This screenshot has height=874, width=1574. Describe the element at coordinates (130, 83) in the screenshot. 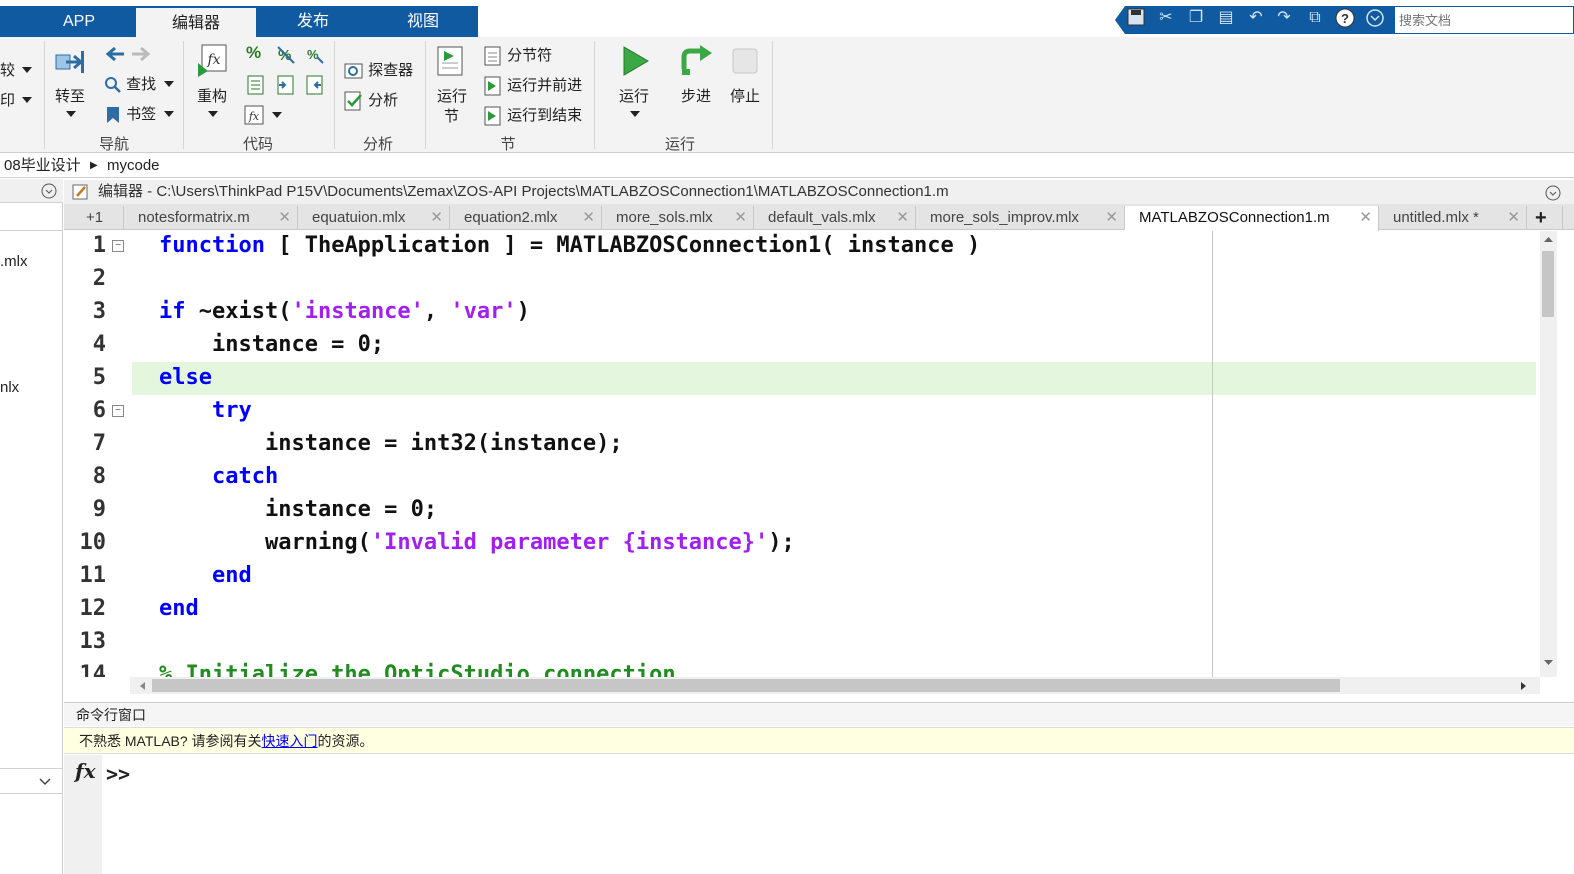

I see `find-button: 查找` at that location.